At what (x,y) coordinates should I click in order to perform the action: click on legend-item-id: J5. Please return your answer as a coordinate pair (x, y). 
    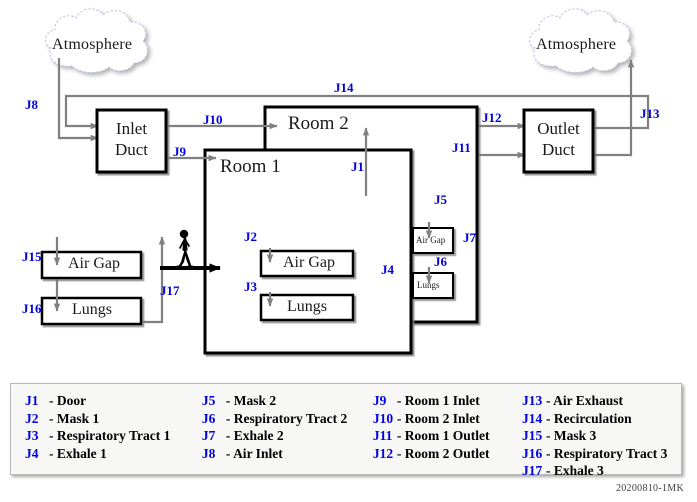
    Looking at the image, I should click on (208, 400).